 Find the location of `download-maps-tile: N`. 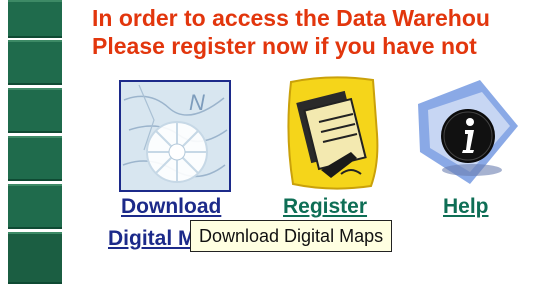

download-maps-tile: N is located at coordinates (175, 136).